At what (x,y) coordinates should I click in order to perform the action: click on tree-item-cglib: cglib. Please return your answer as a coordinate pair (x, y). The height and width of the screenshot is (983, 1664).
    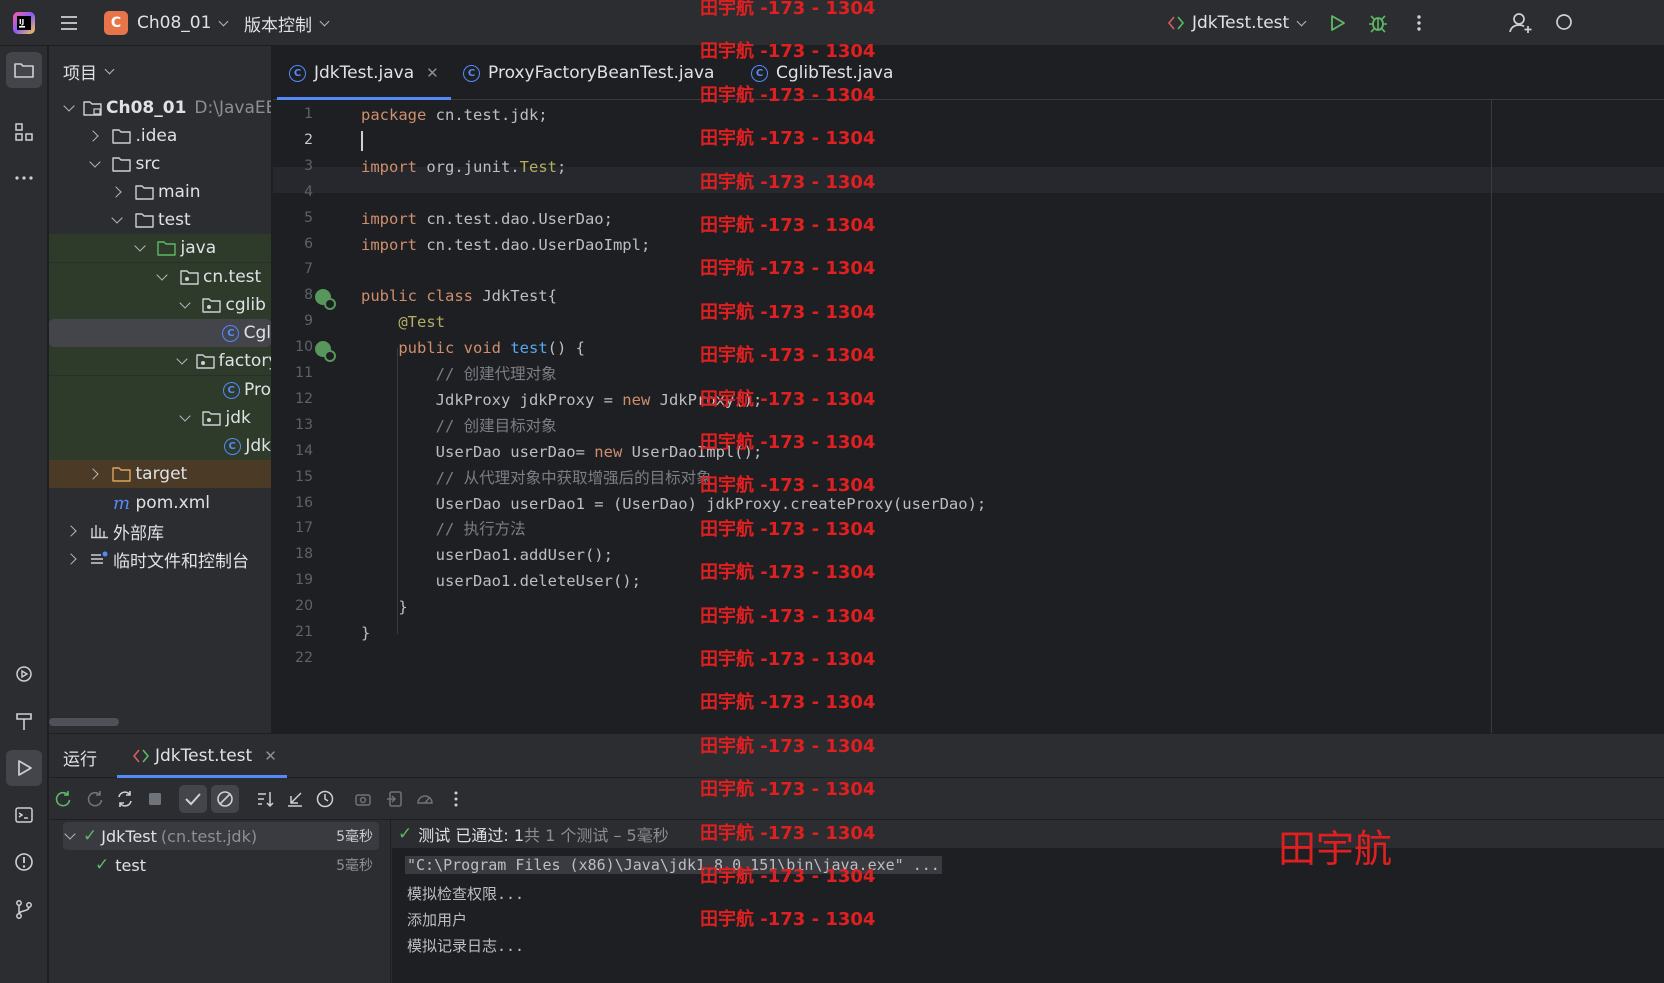
    Looking at the image, I should click on (160, 305).